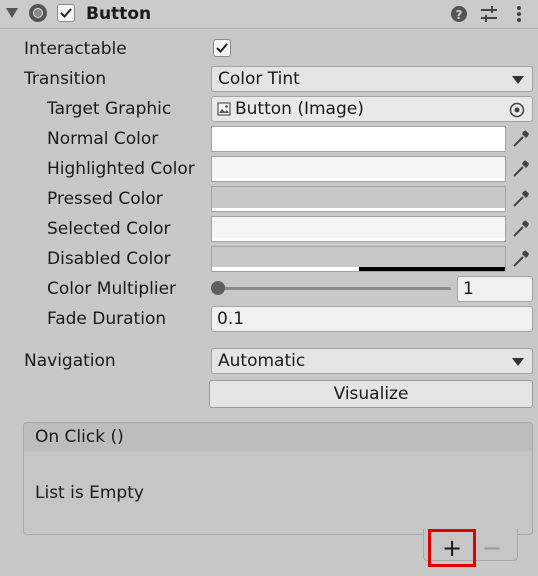  What do you see at coordinates (231, 319) in the screenshot?
I see `fade-duration-value: 0.1` at bounding box center [231, 319].